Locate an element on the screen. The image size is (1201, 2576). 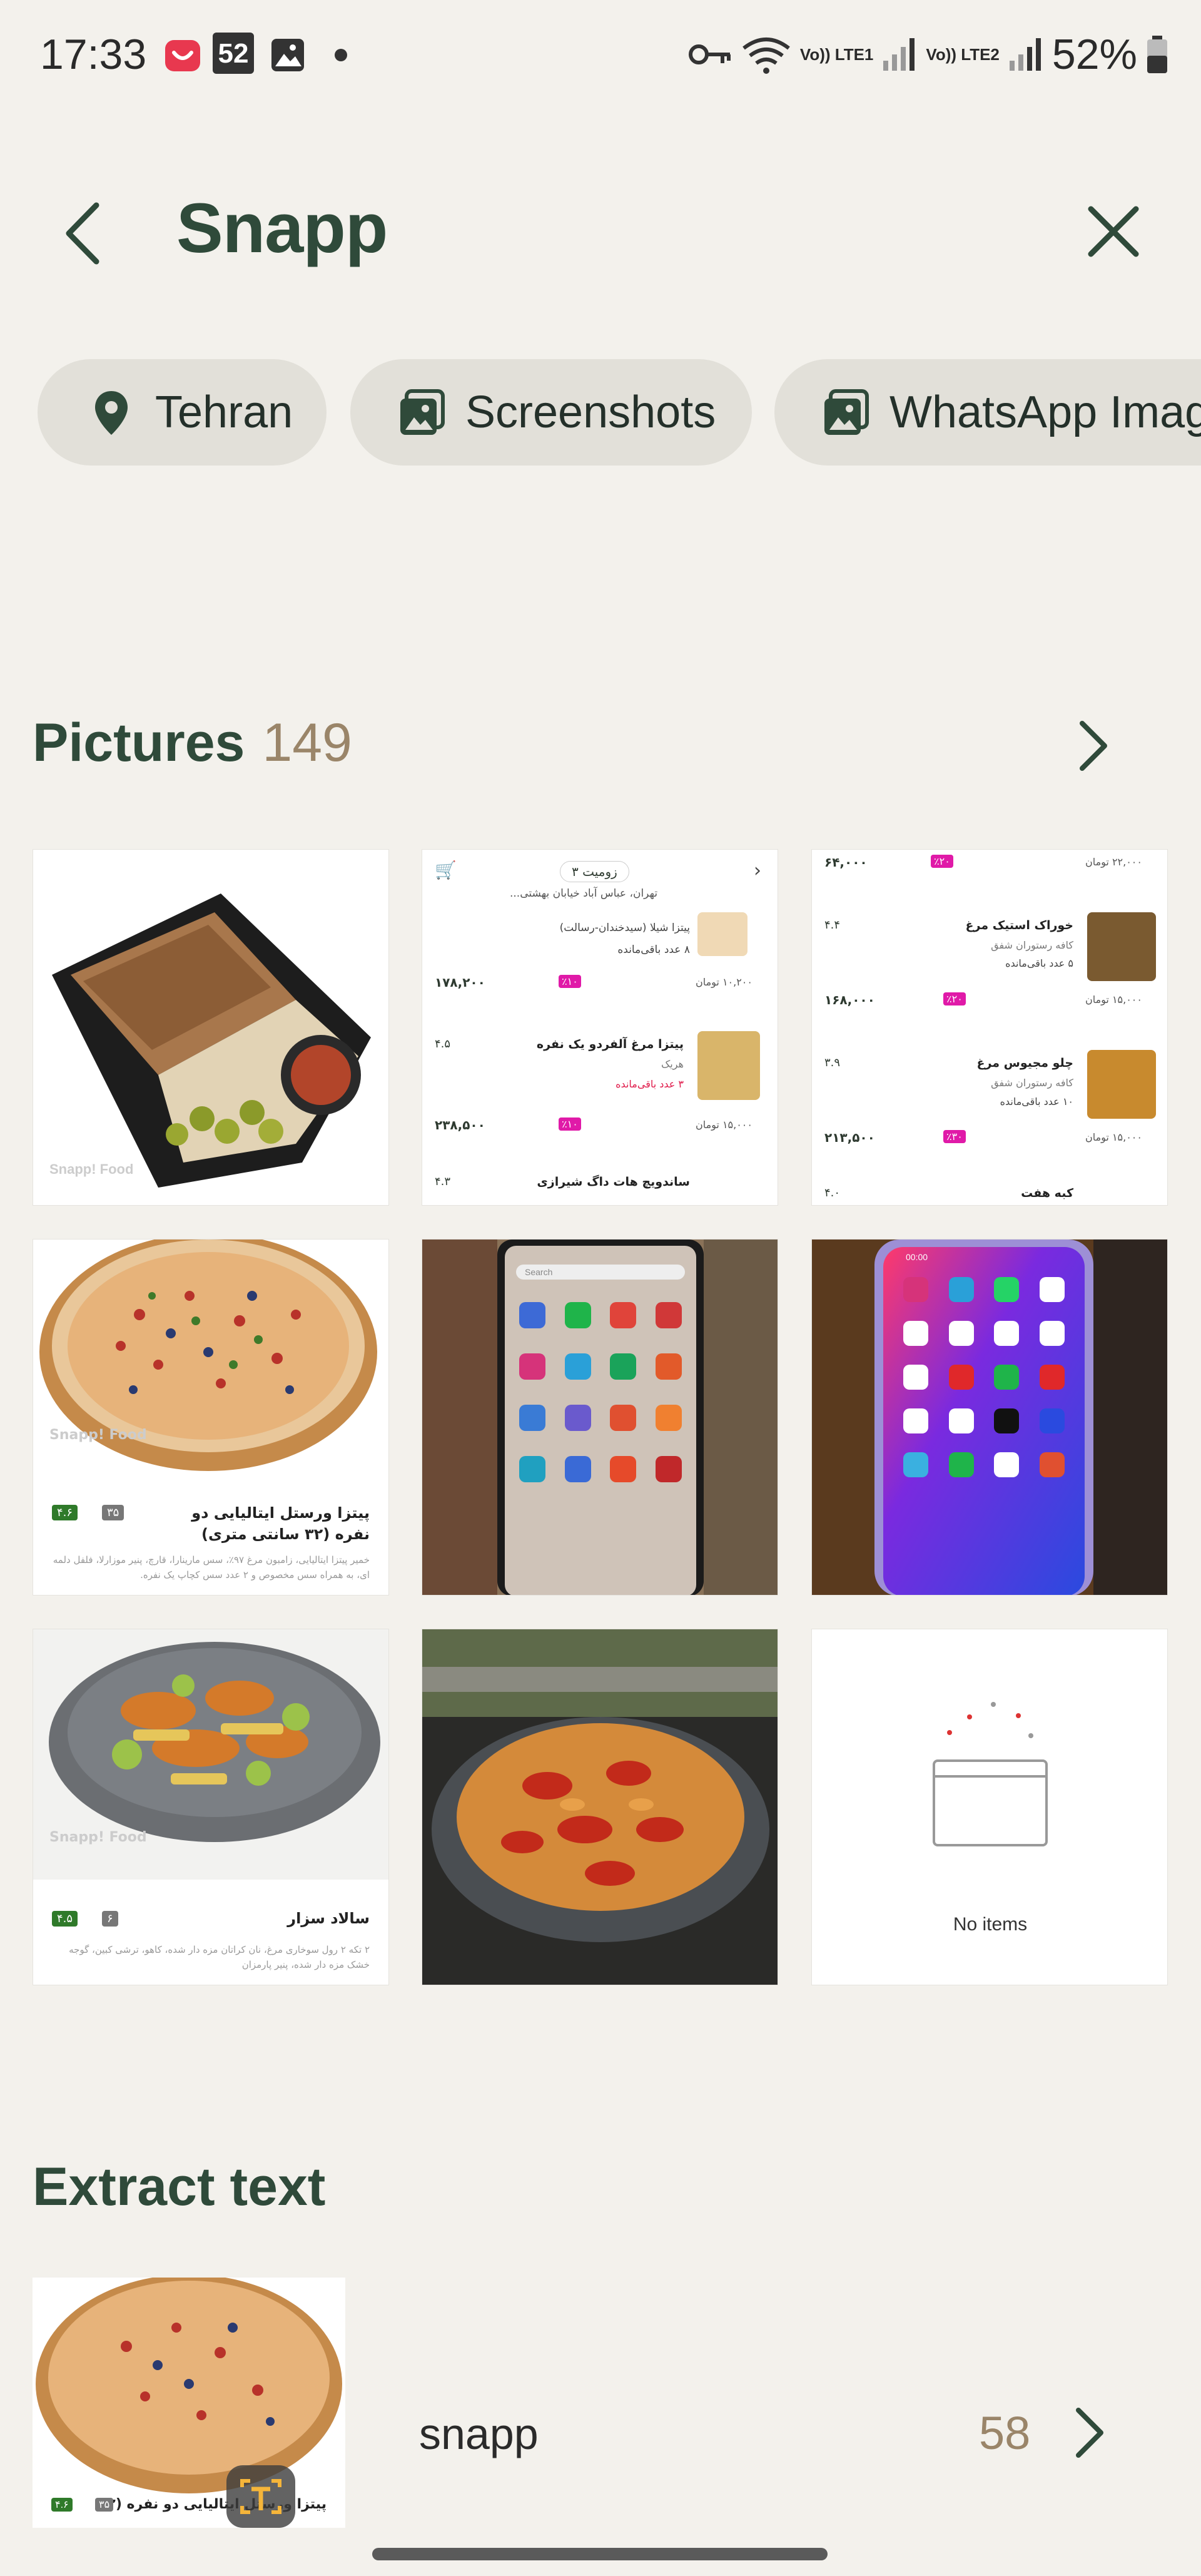
pictures-count: 149 is located at coordinates (307, 743).